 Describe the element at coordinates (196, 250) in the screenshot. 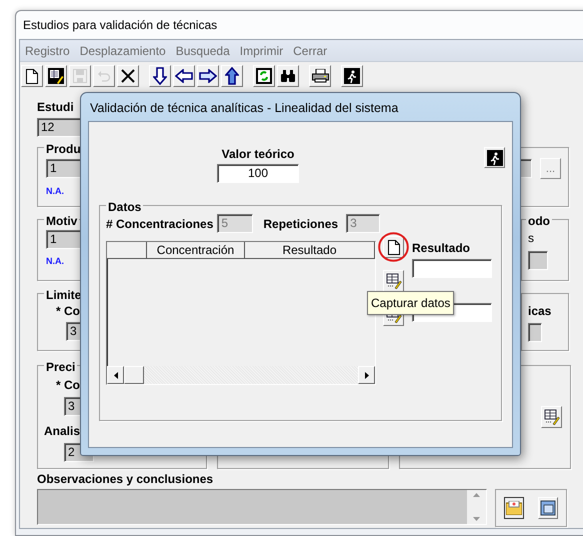

I see `column-header: Concentración` at that location.